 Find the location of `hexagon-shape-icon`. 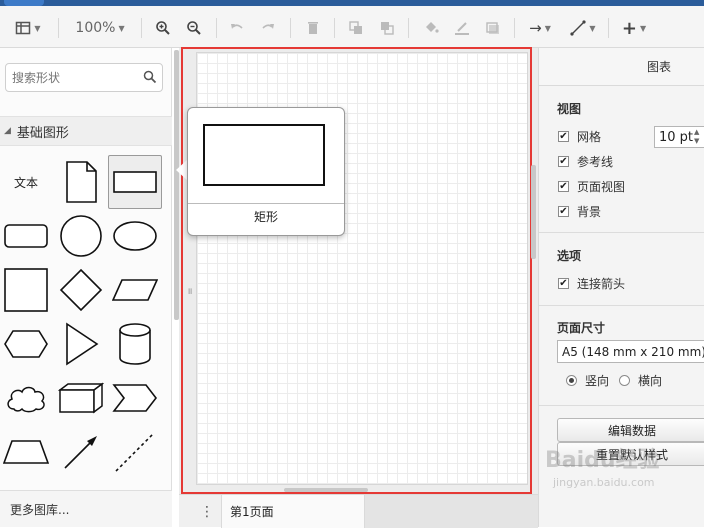

hexagon-shape-icon is located at coordinates (26, 344).